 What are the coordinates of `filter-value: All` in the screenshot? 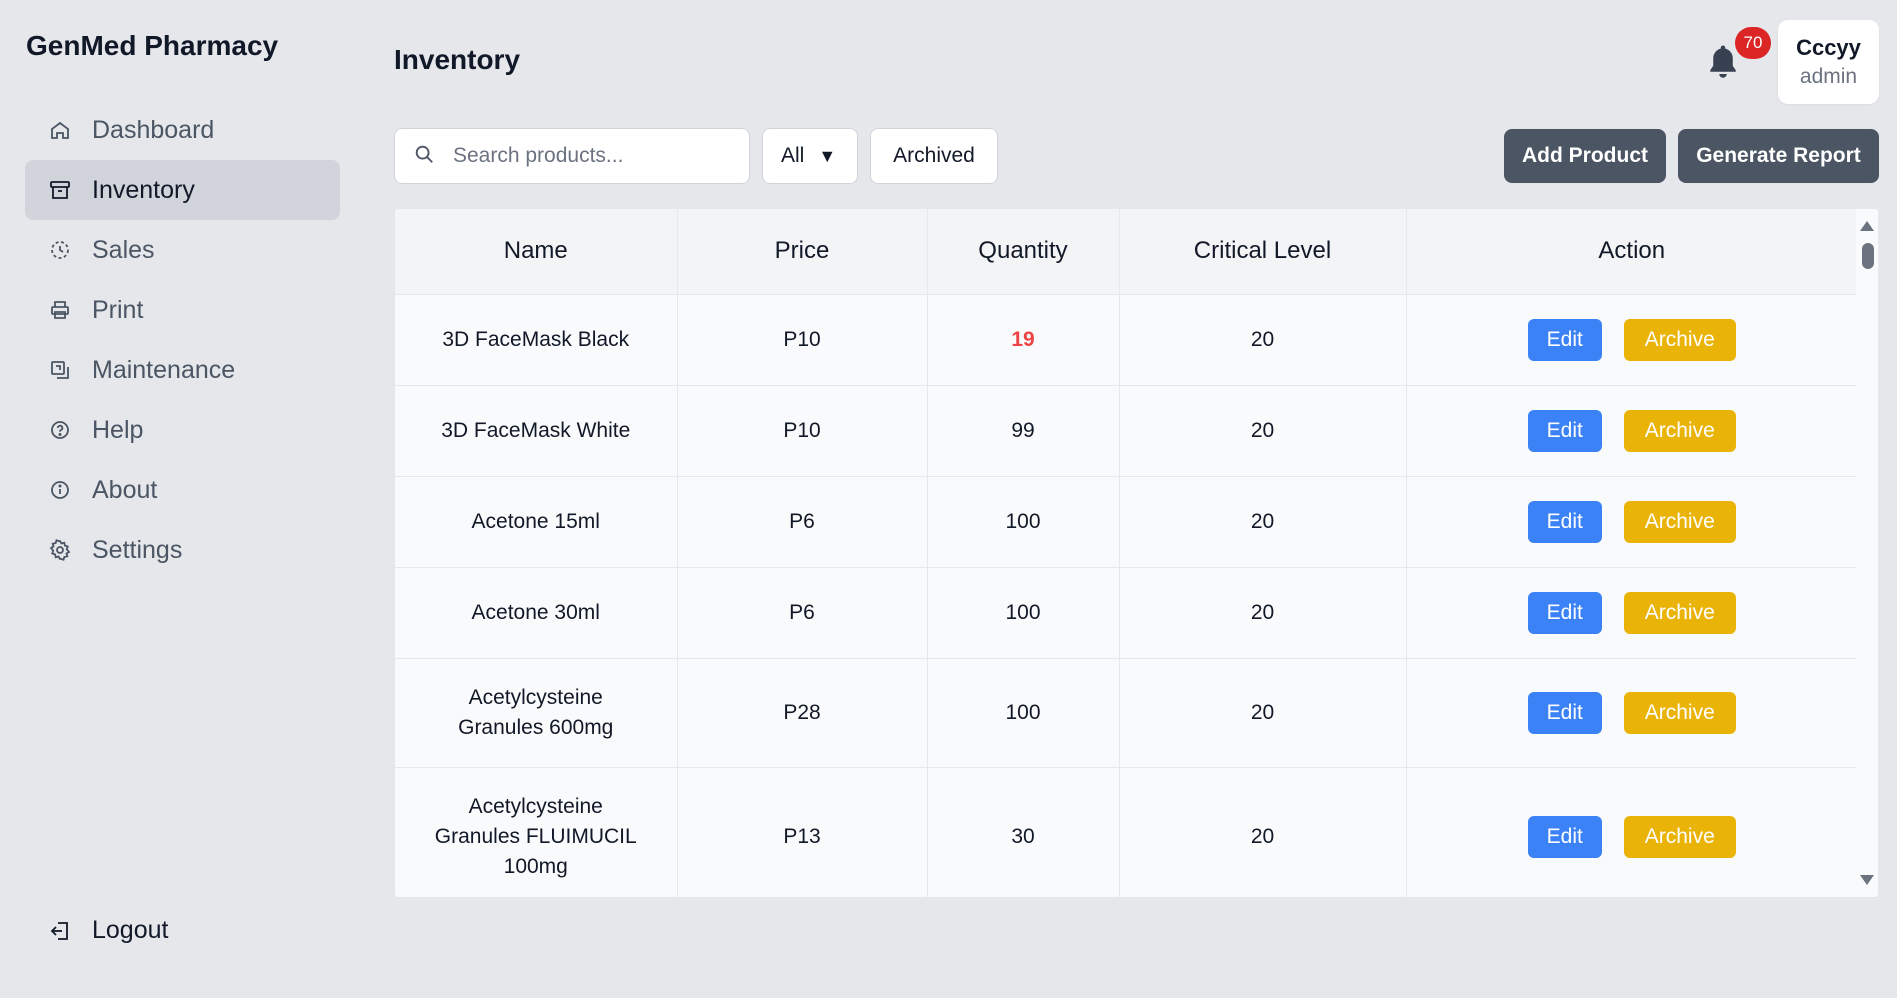 It's located at (793, 155).